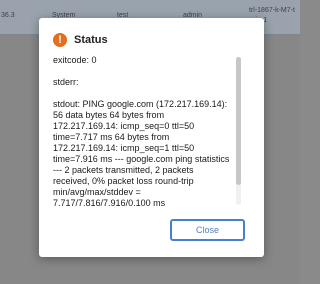  I want to click on exitcode-text: exitcode: 0, so click(75, 60).